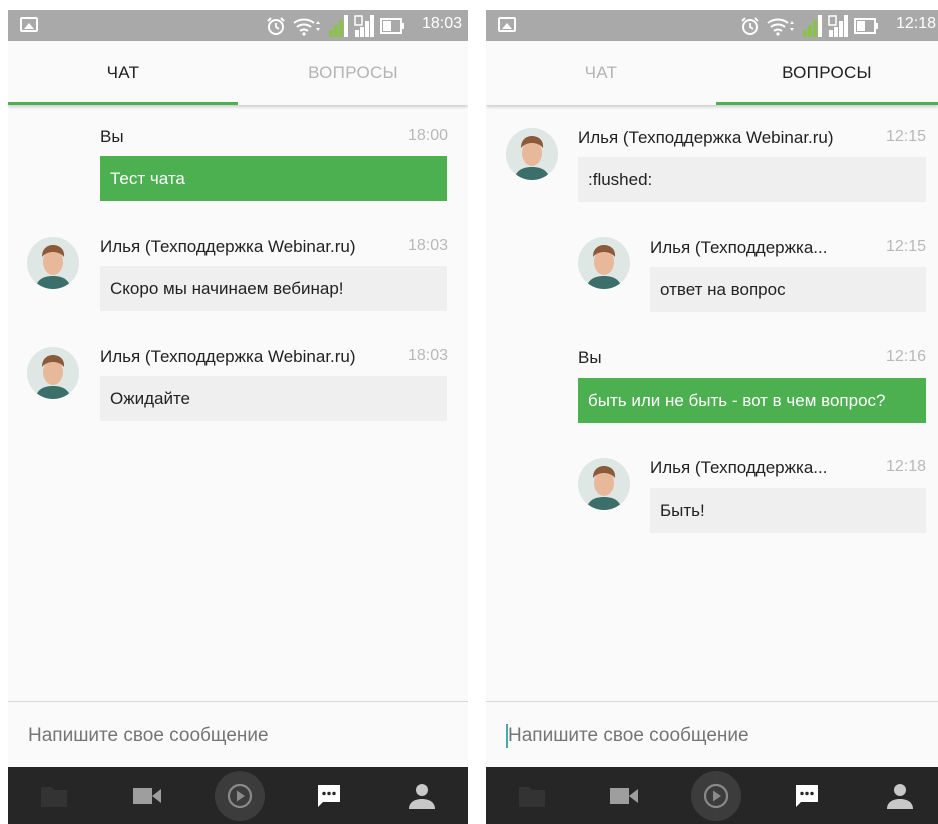 The image size is (938, 824). What do you see at coordinates (788, 510) in the screenshot?
I see `message-bubble: Быть!` at bounding box center [788, 510].